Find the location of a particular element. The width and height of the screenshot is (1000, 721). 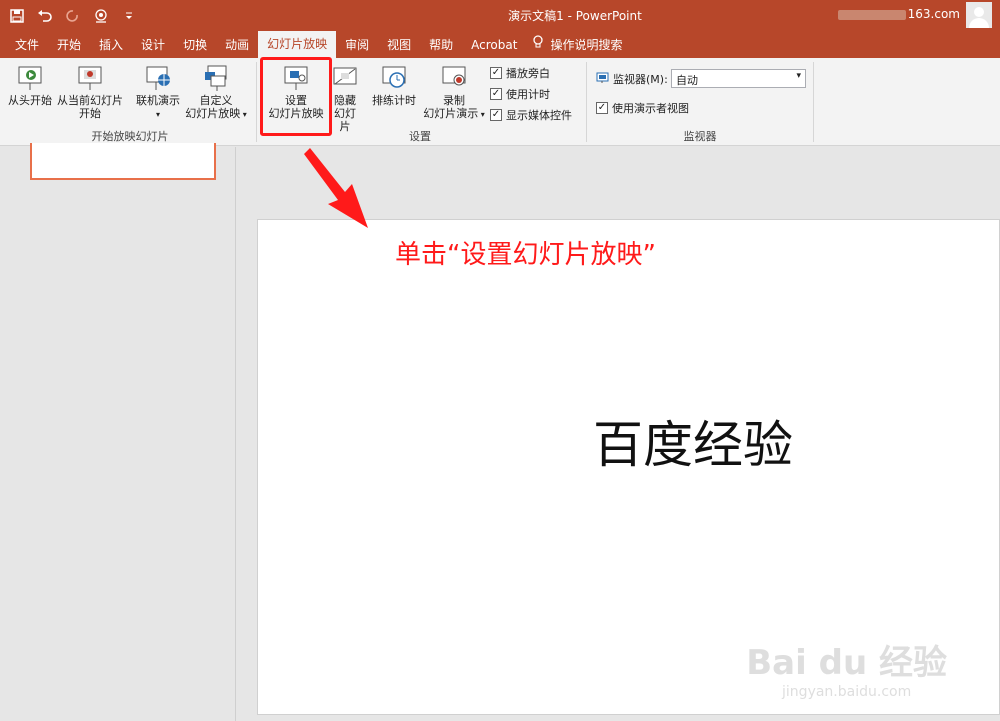

tab-slide-show: 幻灯片放映 is located at coordinates (297, 44).